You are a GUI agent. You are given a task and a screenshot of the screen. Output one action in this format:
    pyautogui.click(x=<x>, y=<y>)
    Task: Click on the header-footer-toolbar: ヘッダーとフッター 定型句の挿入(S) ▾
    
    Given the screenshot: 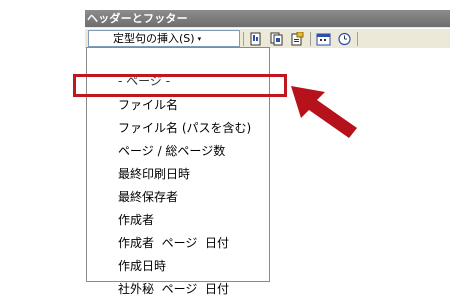 What is the action you would take?
    pyautogui.click(x=267, y=29)
    